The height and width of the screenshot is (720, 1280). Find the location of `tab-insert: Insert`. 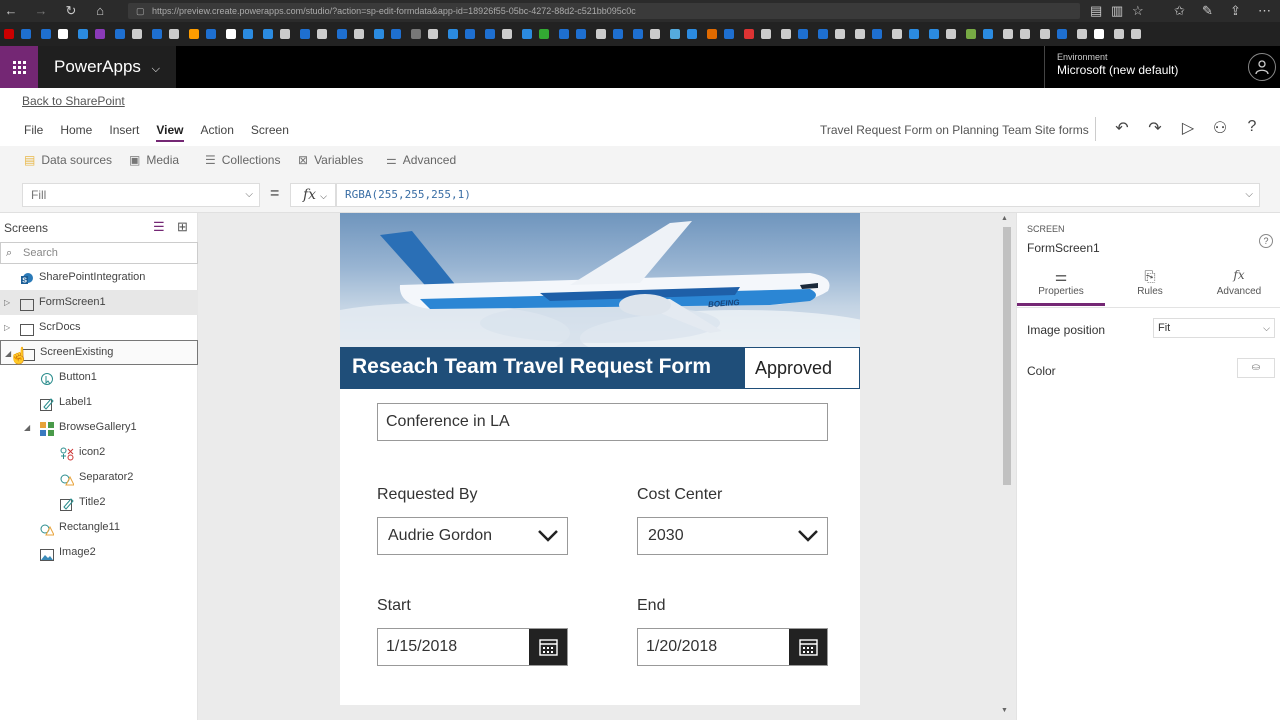

tab-insert: Insert is located at coordinates (124, 132).